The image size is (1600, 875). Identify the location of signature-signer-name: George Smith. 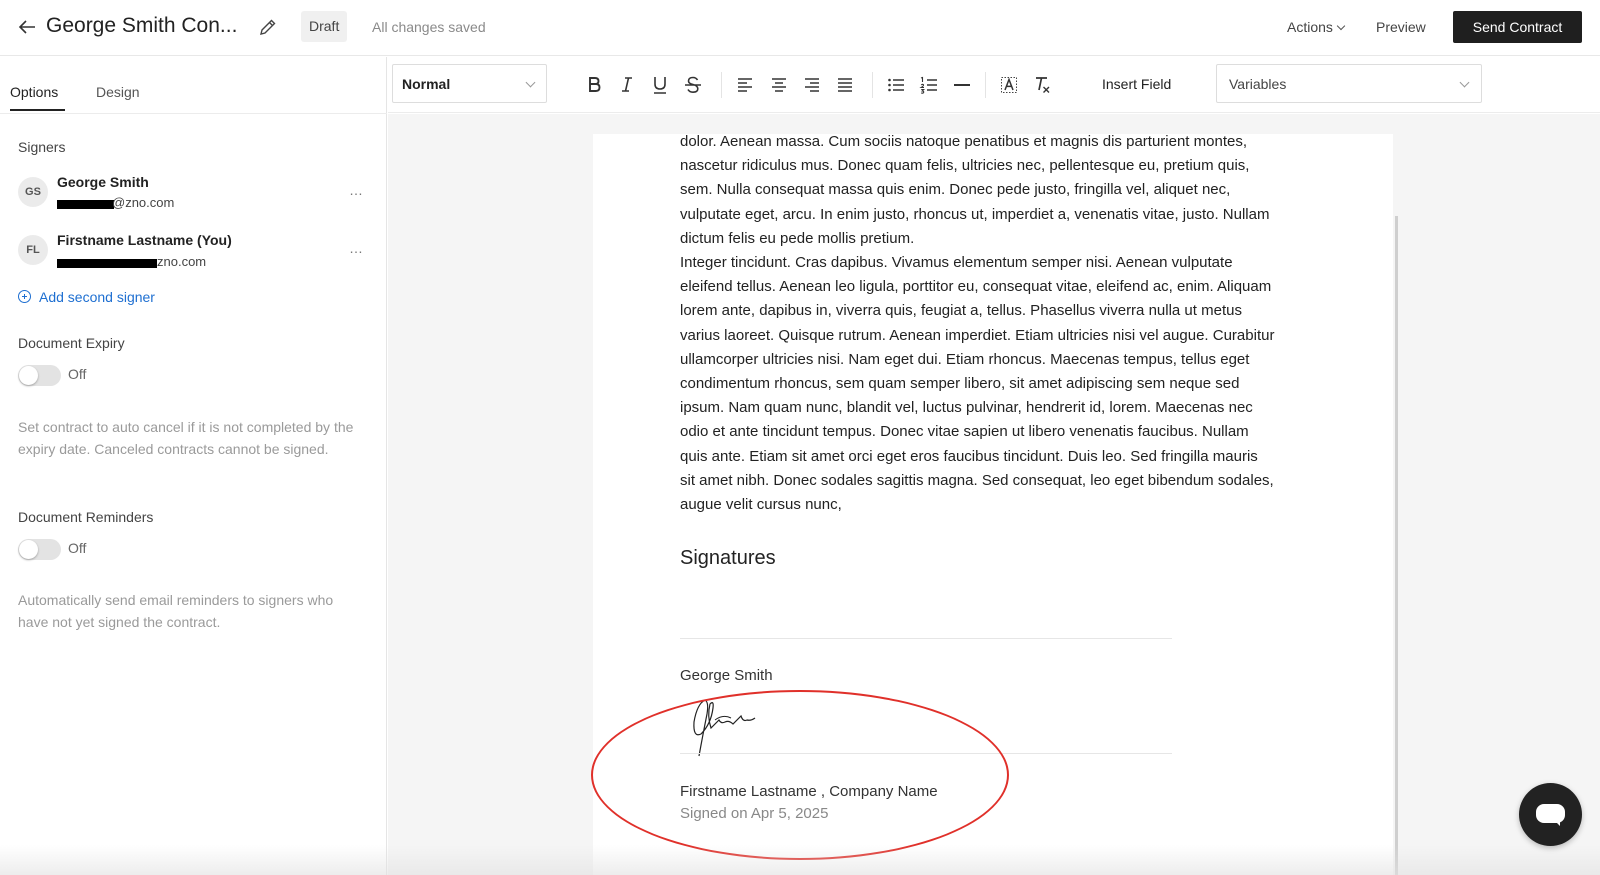
(726, 675).